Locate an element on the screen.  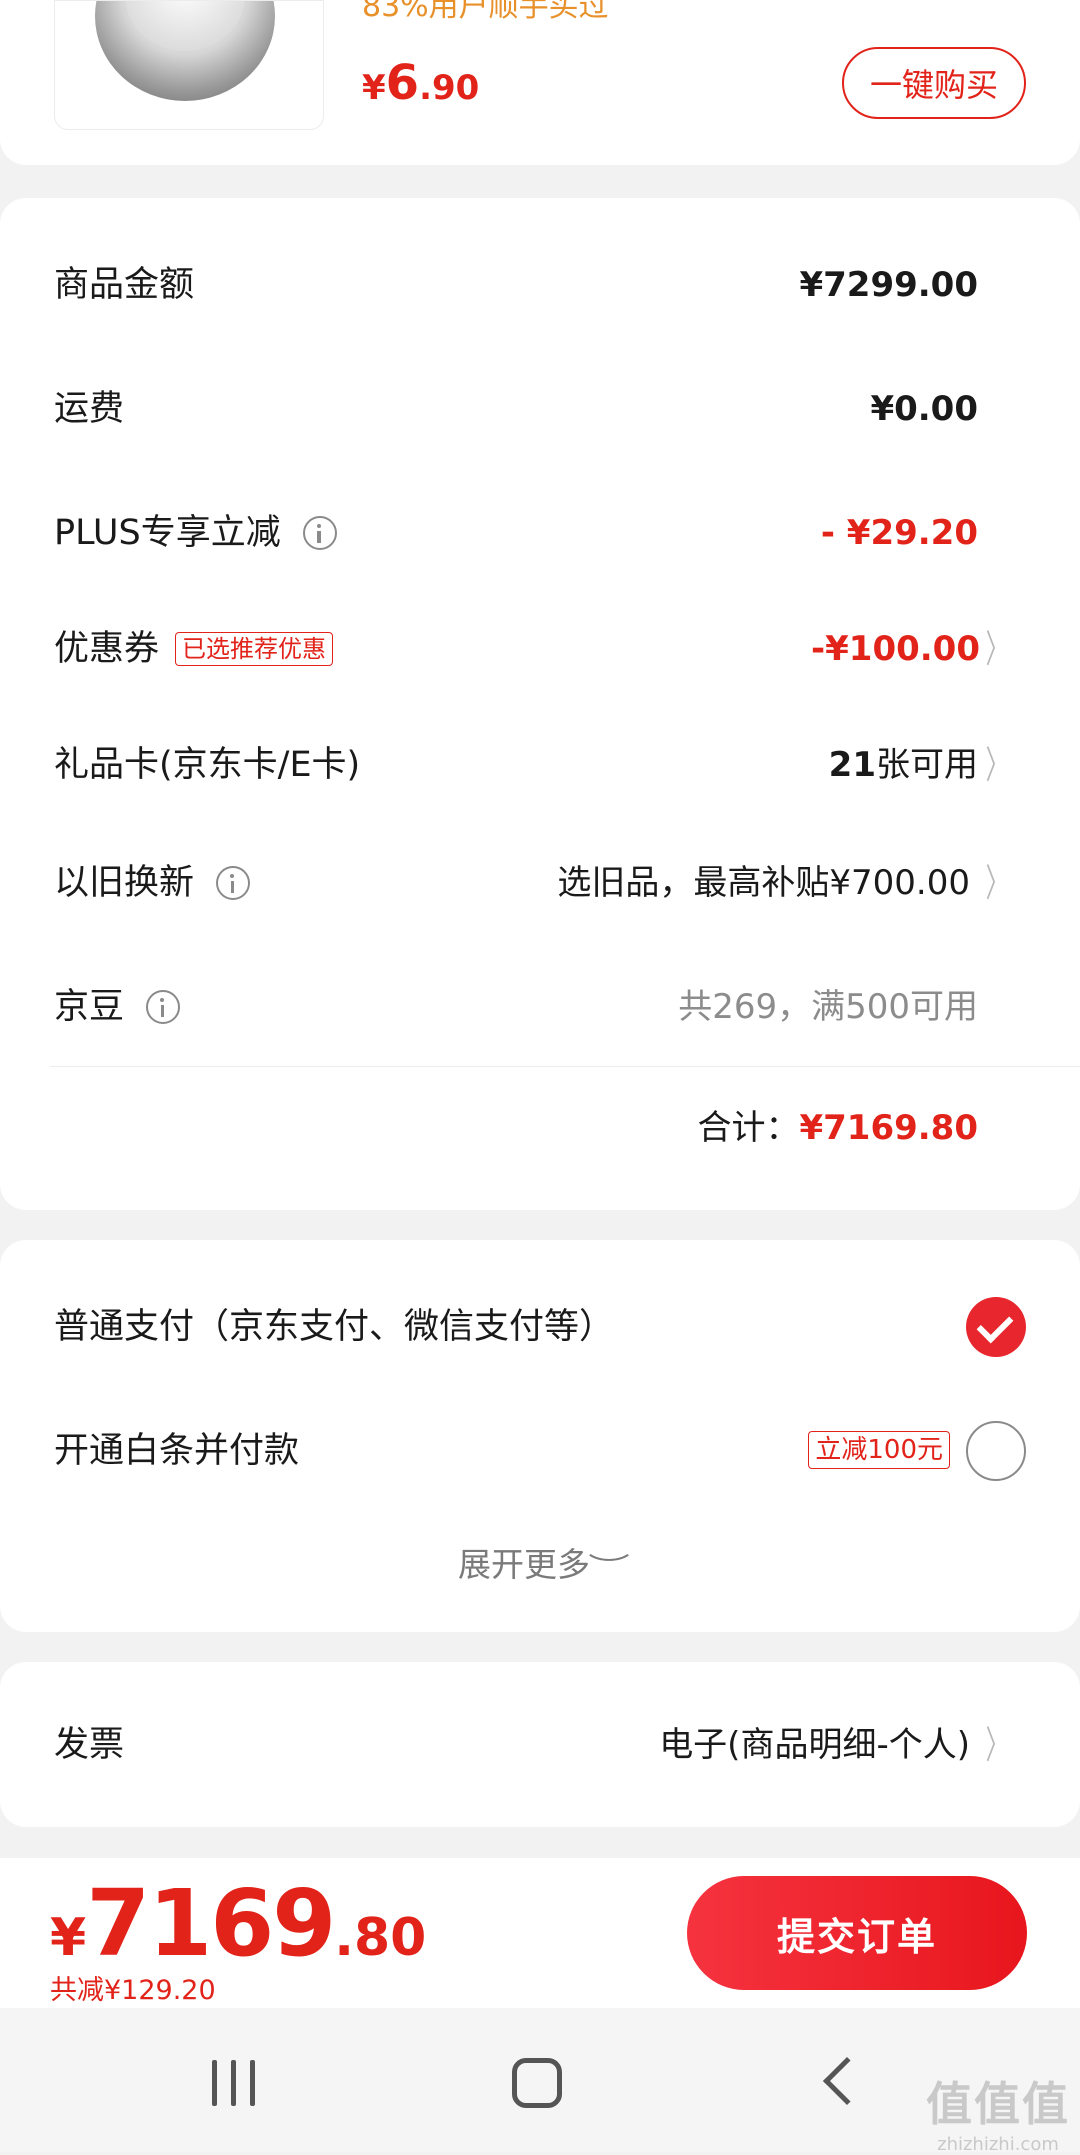
payment-option-baitiao: 开通白条并付款 立减100元 is located at coordinates (540, 1451).